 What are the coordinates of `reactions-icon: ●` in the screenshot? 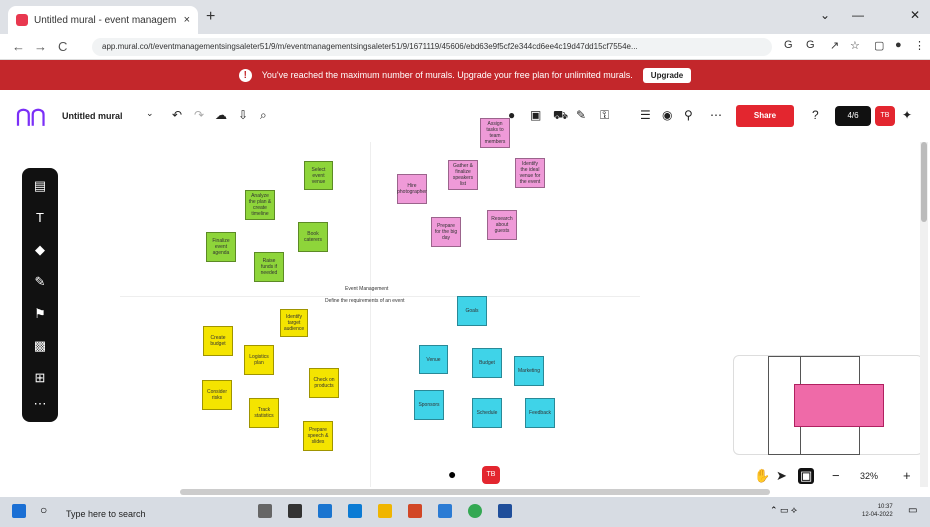 It's located at (452, 474).